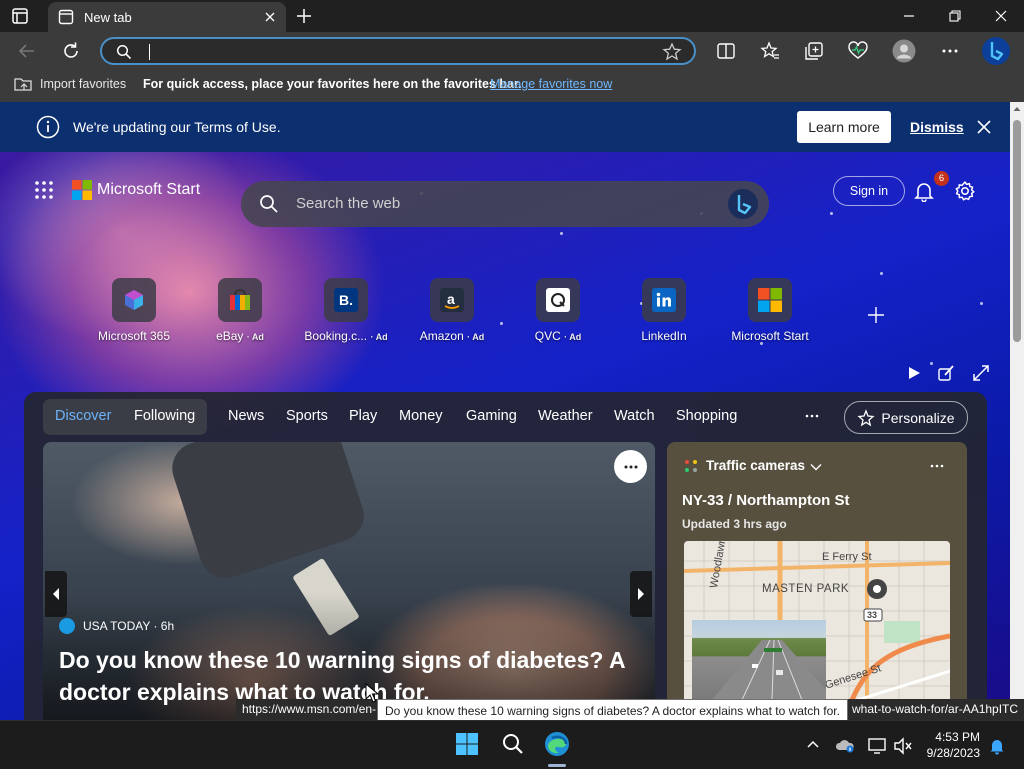 Image resolution: width=1024 pixels, height=769 pixels. I want to click on personalize-button: Personalize, so click(906, 417).